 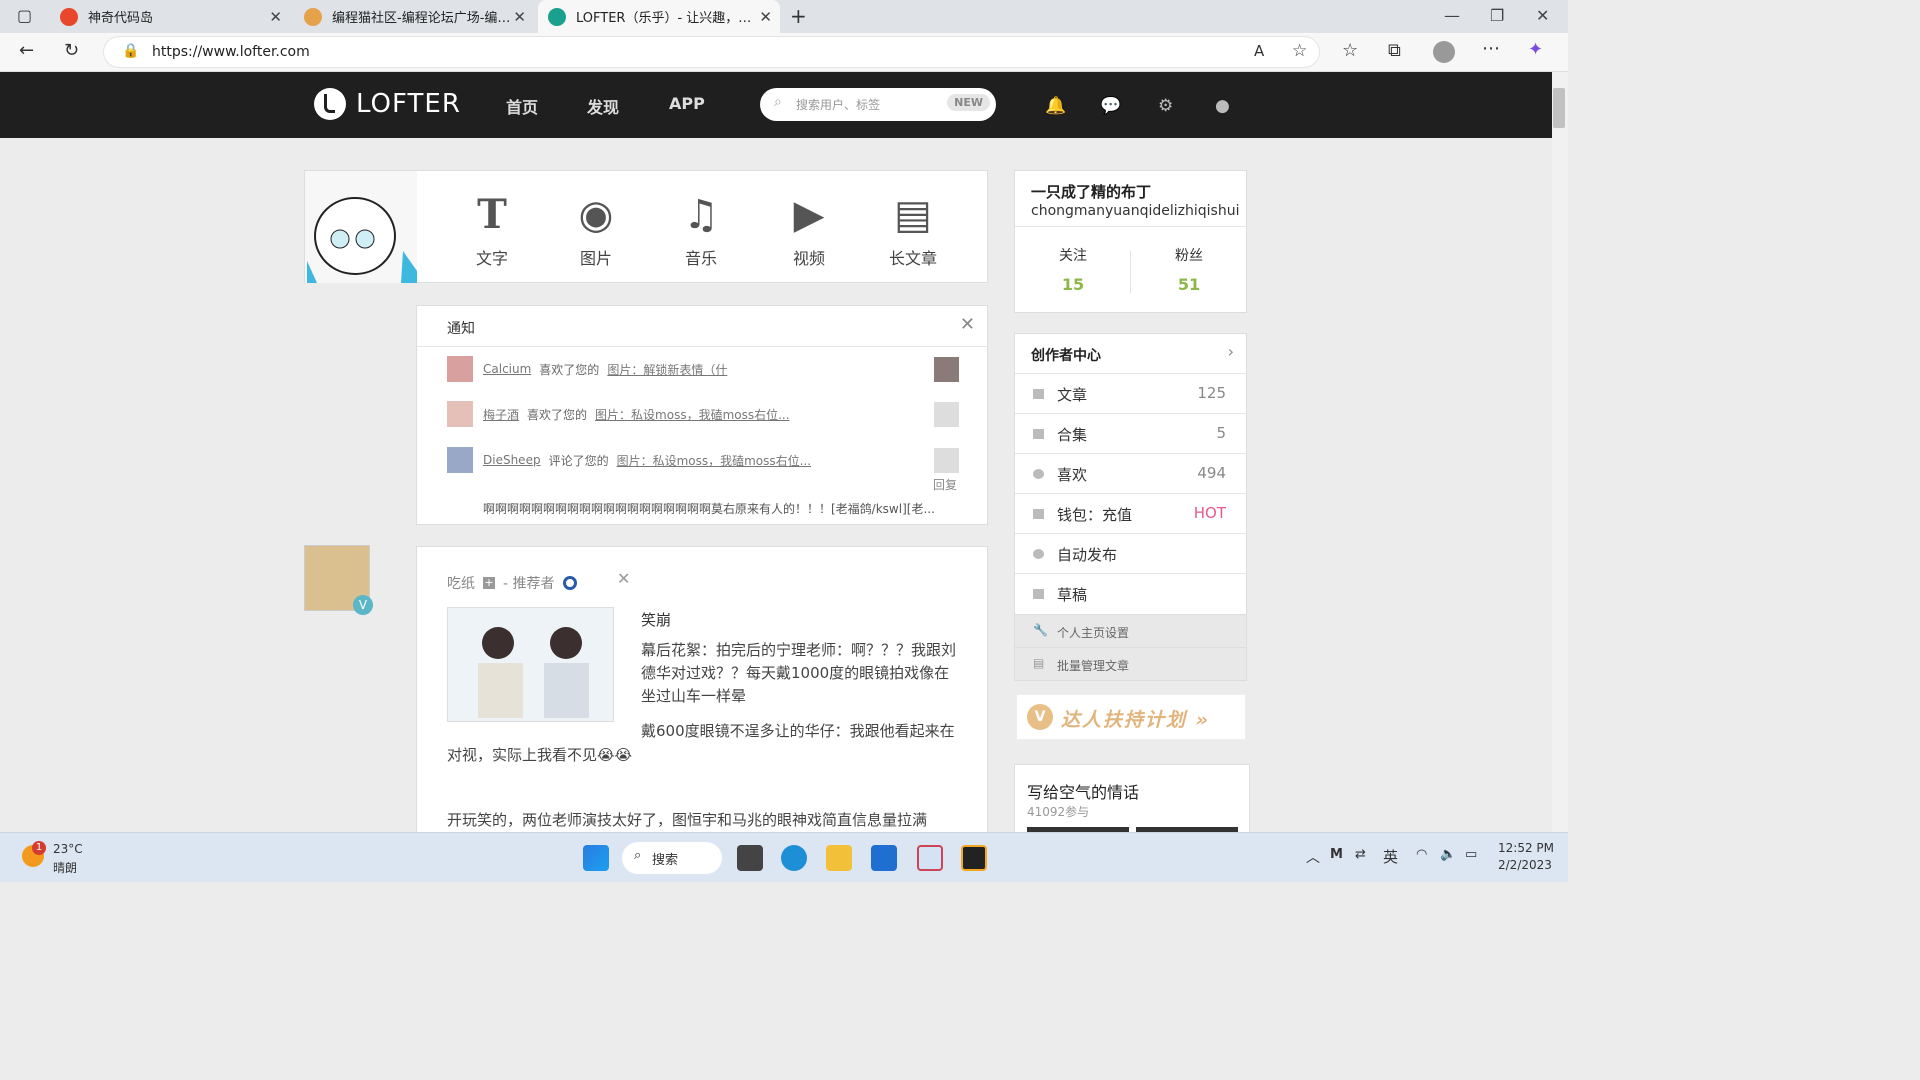 I want to click on publish-video: ▶ 视频, so click(x=809, y=230).